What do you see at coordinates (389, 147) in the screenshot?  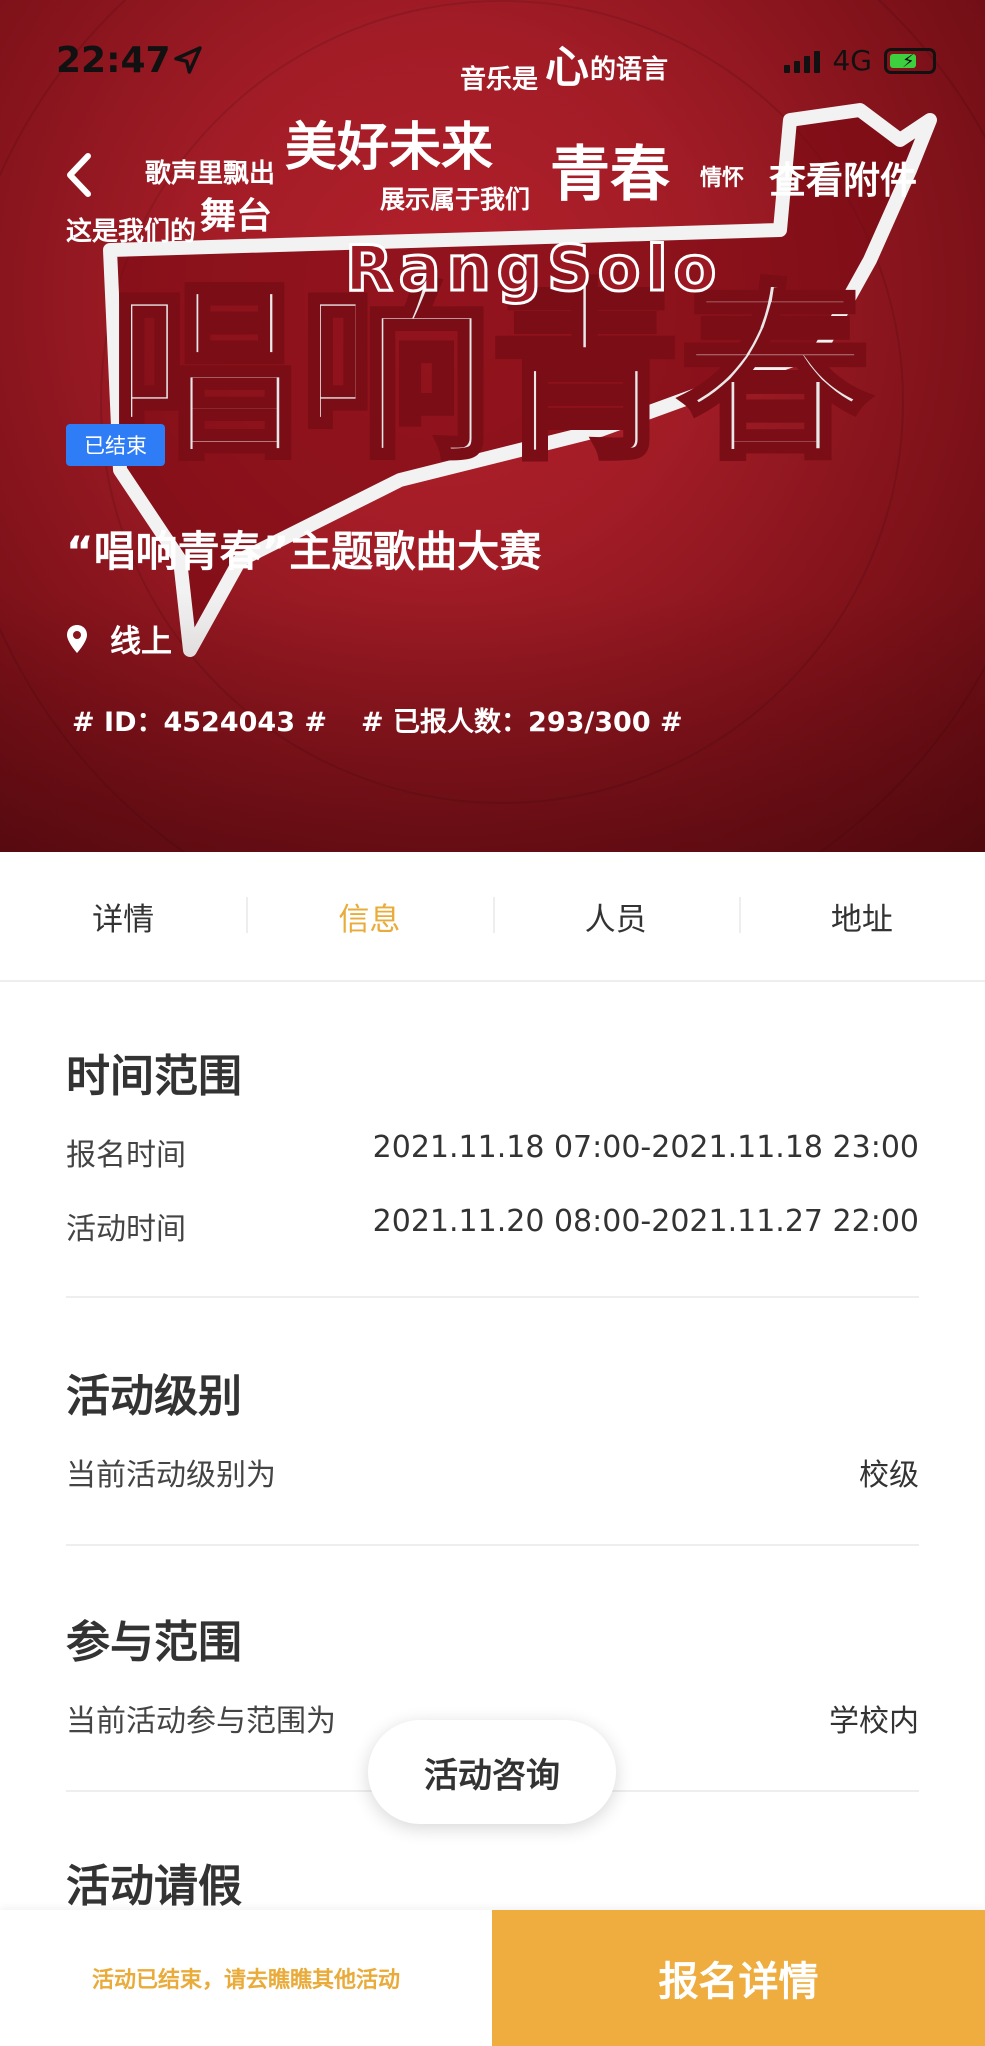 I see `slogan: 美好未来` at bounding box center [389, 147].